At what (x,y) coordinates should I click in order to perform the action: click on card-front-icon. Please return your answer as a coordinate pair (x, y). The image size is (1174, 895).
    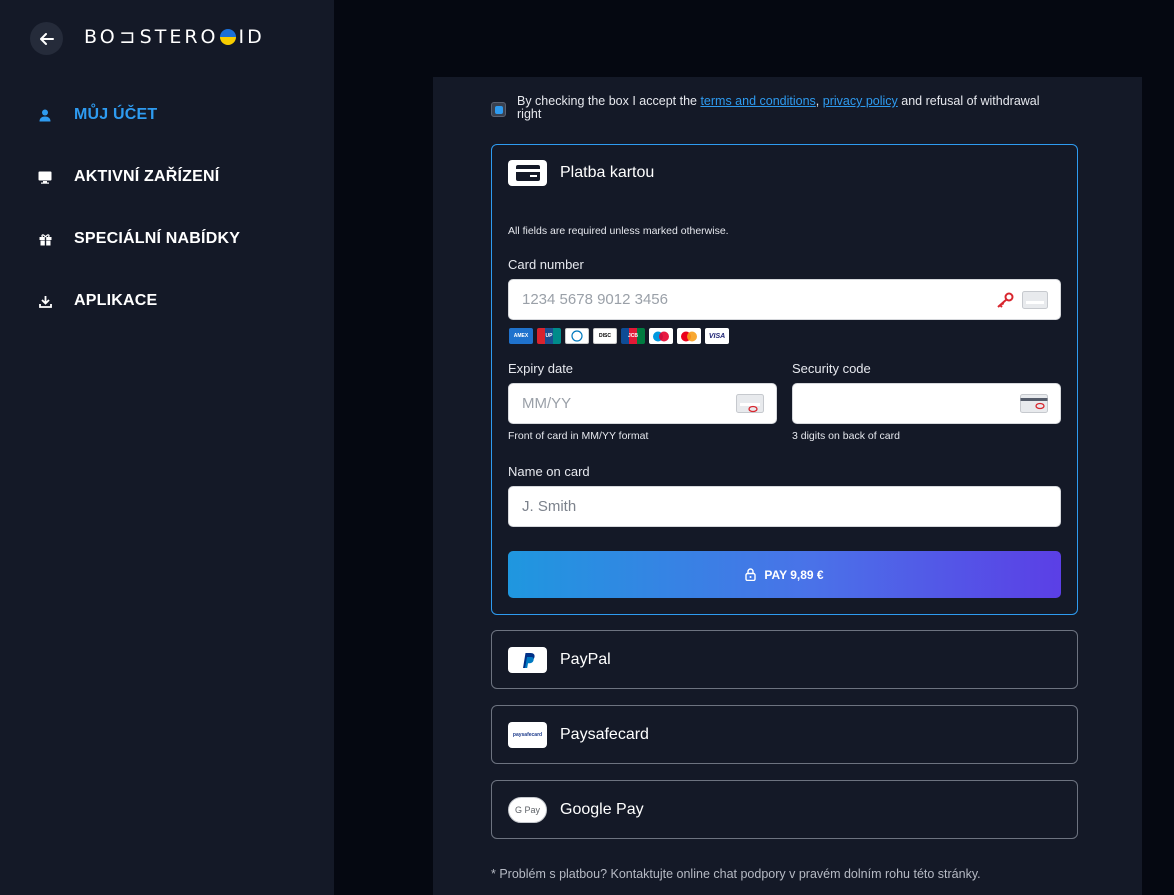
    Looking at the image, I should click on (751, 403).